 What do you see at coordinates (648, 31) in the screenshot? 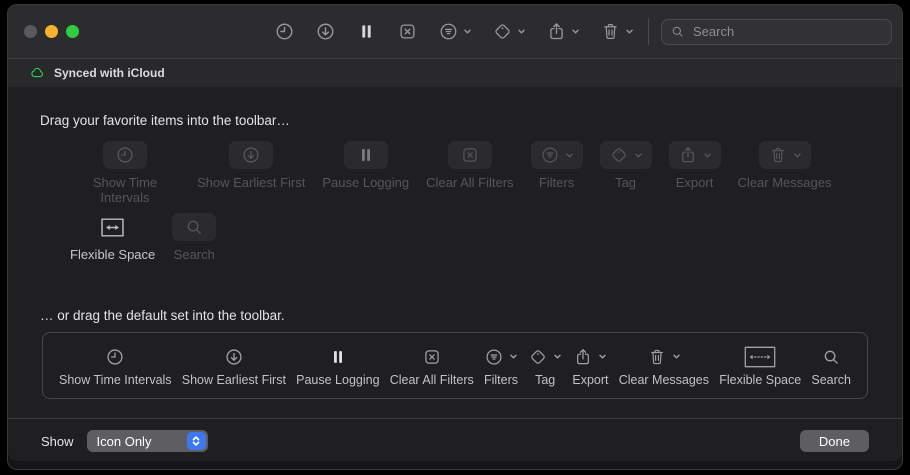
I see `toolbar-divider` at bounding box center [648, 31].